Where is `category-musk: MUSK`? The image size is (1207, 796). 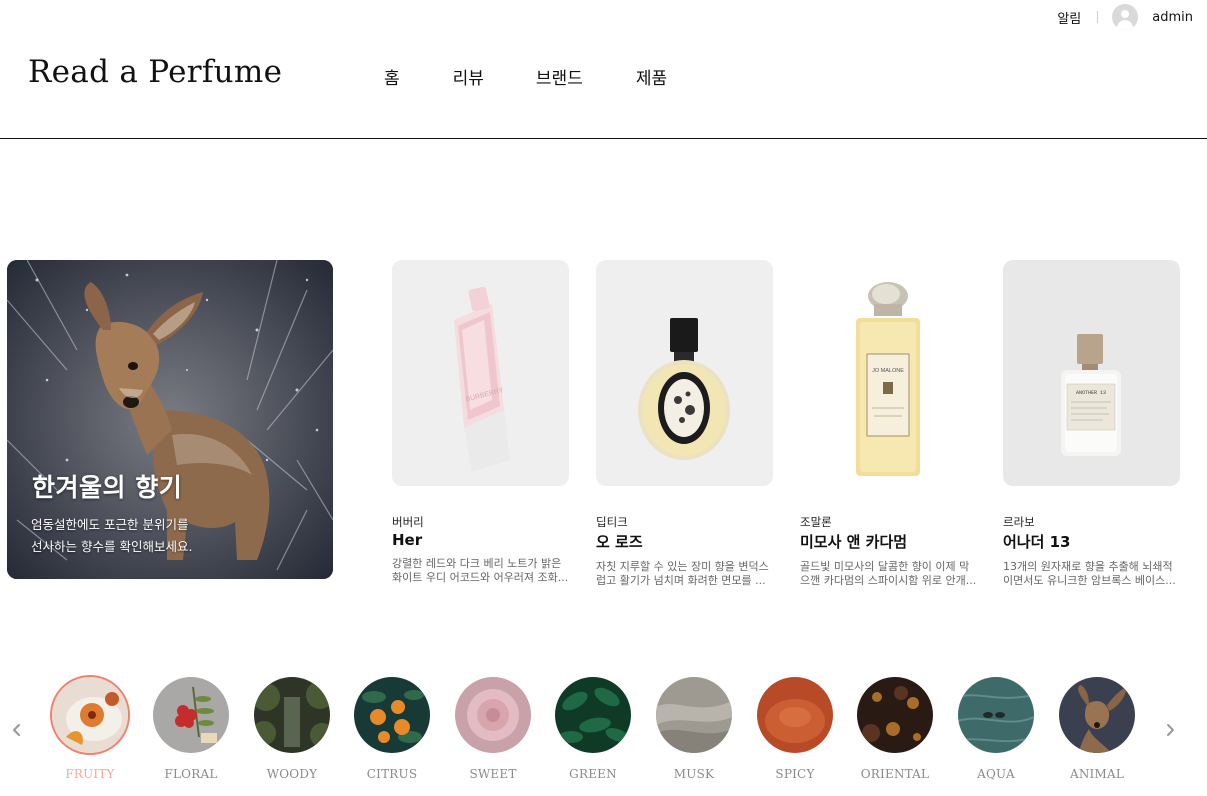 category-musk: MUSK is located at coordinates (694, 729).